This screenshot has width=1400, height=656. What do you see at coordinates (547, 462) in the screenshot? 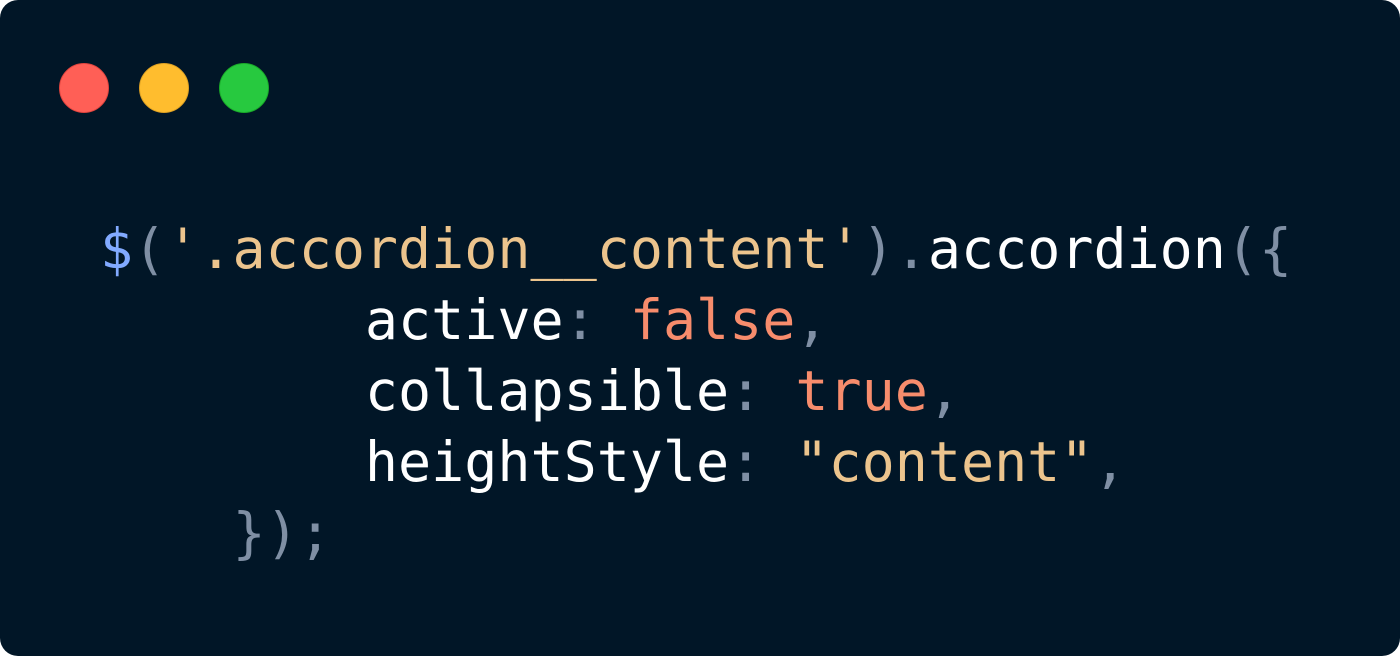
I see `code-token-key-heightstyle: heightStyle` at bounding box center [547, 462].